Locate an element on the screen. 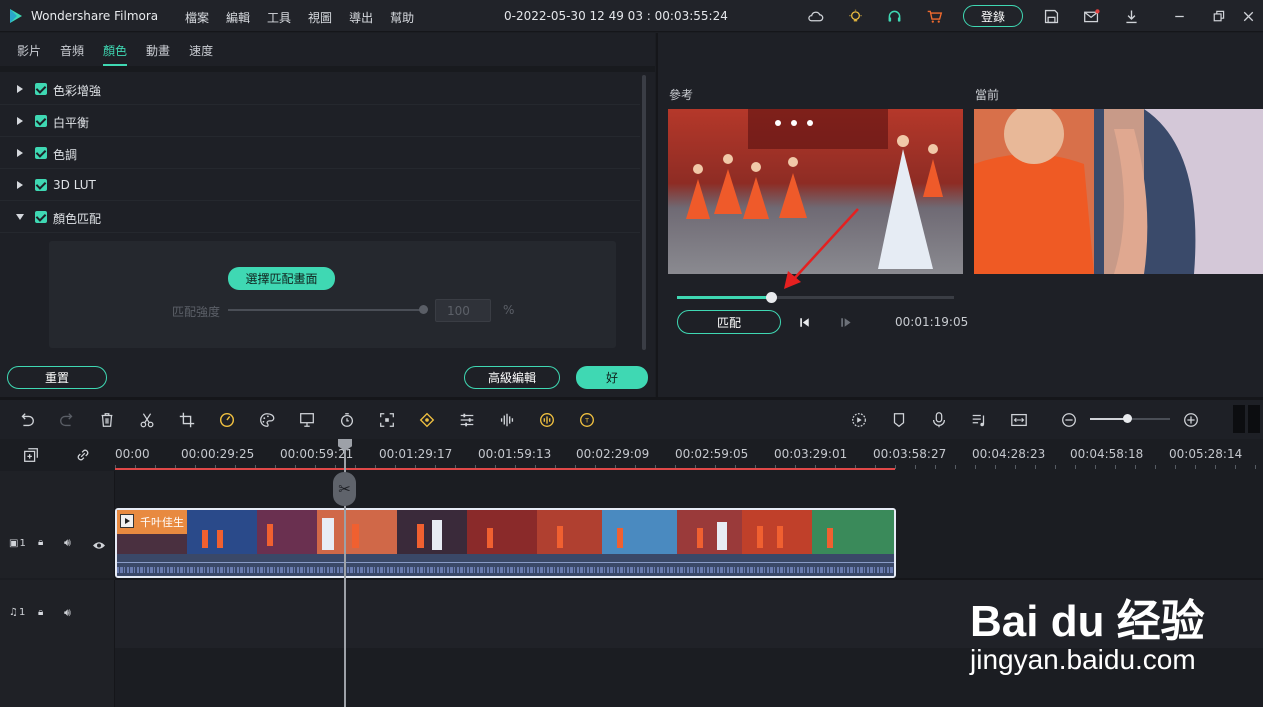  cloud-icon is located at coordinates (815, 16).